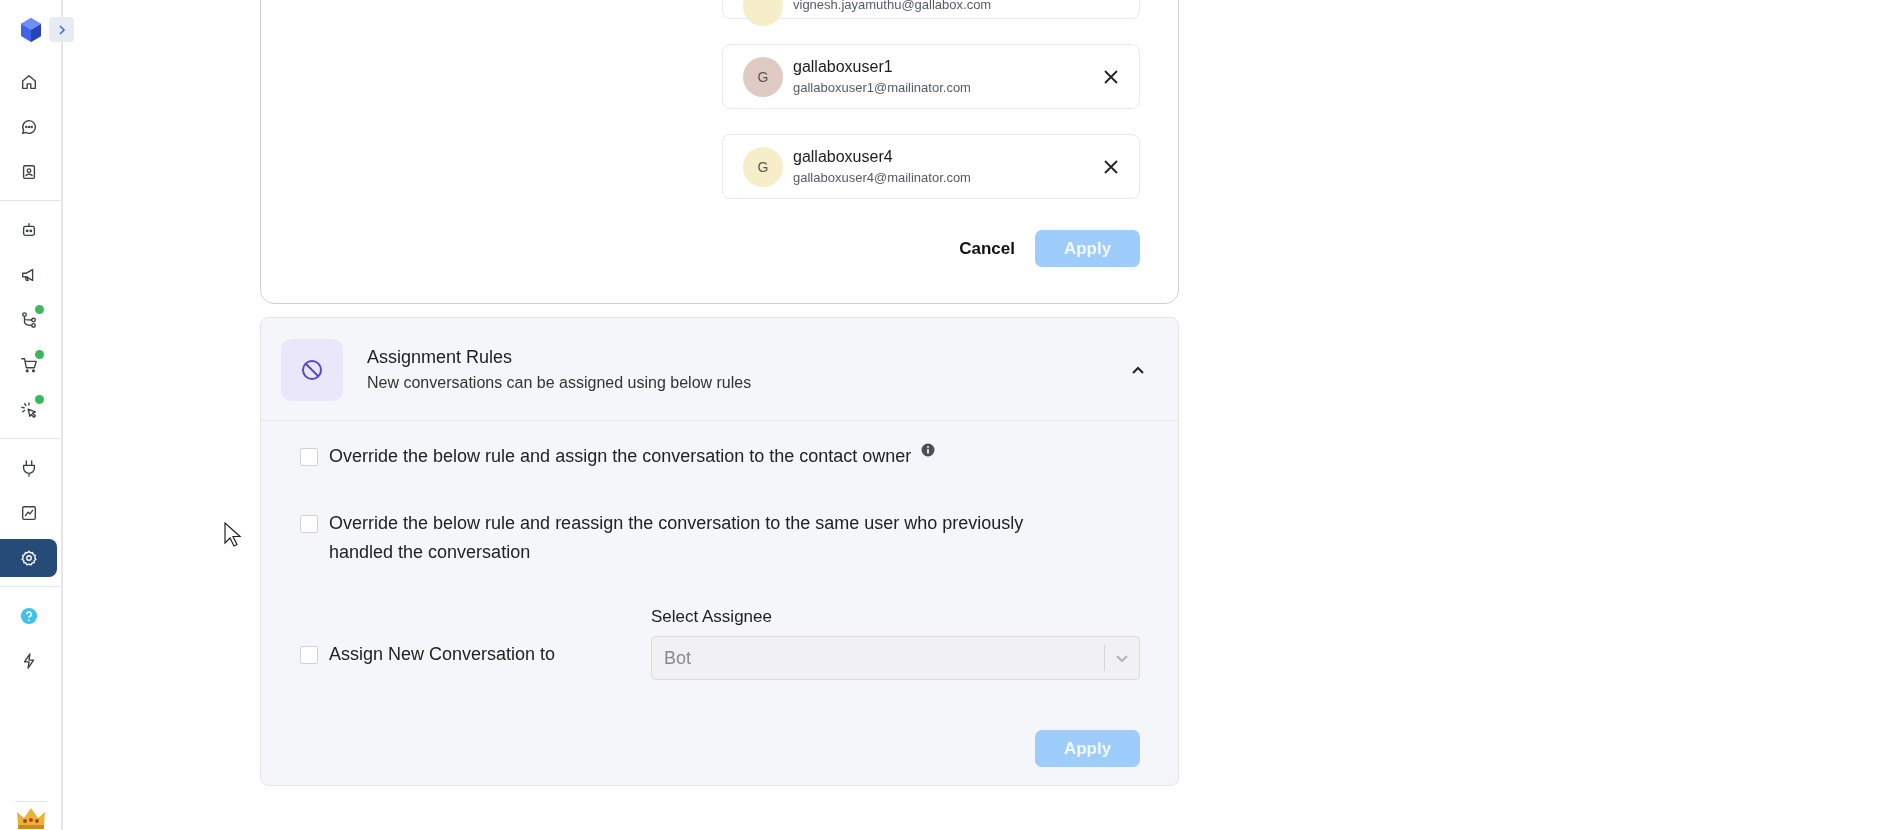  What do you see at coordinates (893, 6) in the screenshot?
I see `user-email: vignesh.jayamuthu@gallabox.com` at bounding box center [893, 6].